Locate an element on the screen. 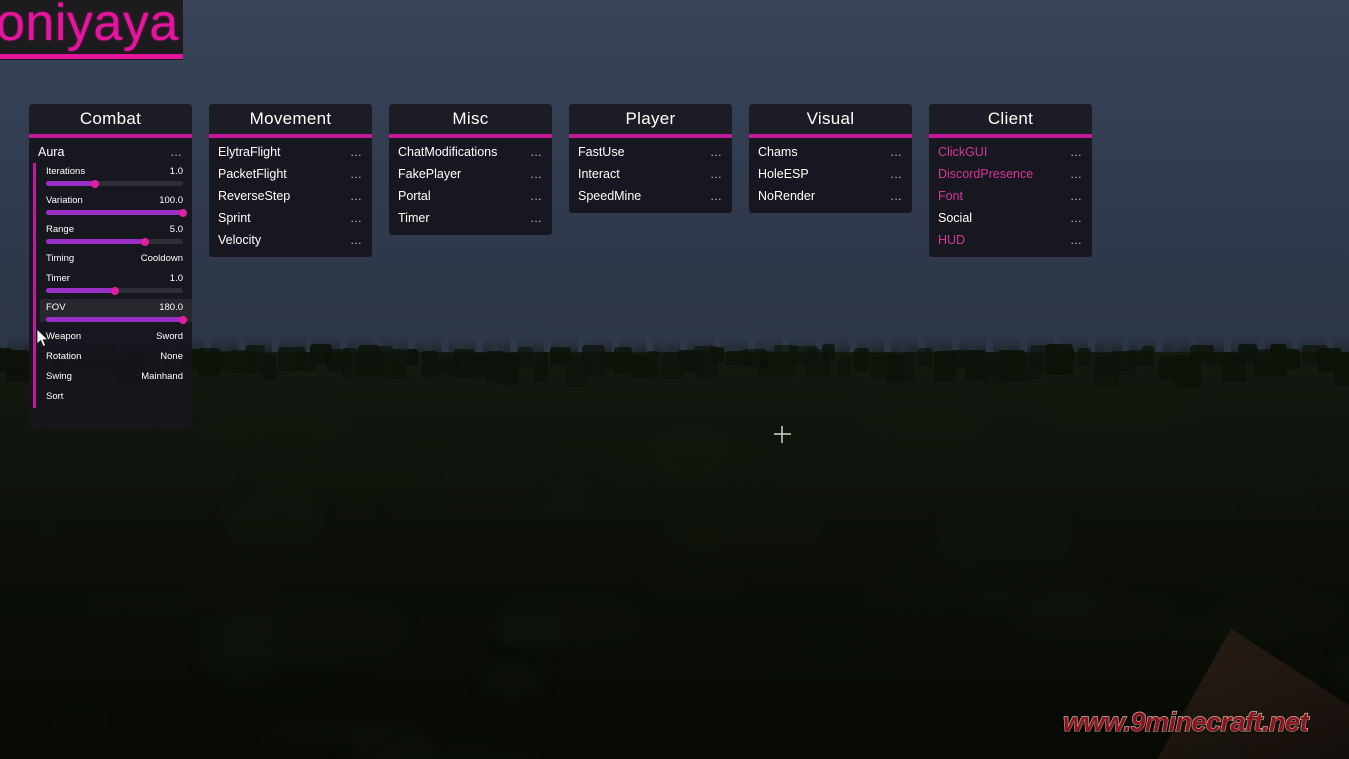 The height and width of the screenshot is (759, 1349). setting-variation: Variation 100.0 is located at coordinates (116, 204).